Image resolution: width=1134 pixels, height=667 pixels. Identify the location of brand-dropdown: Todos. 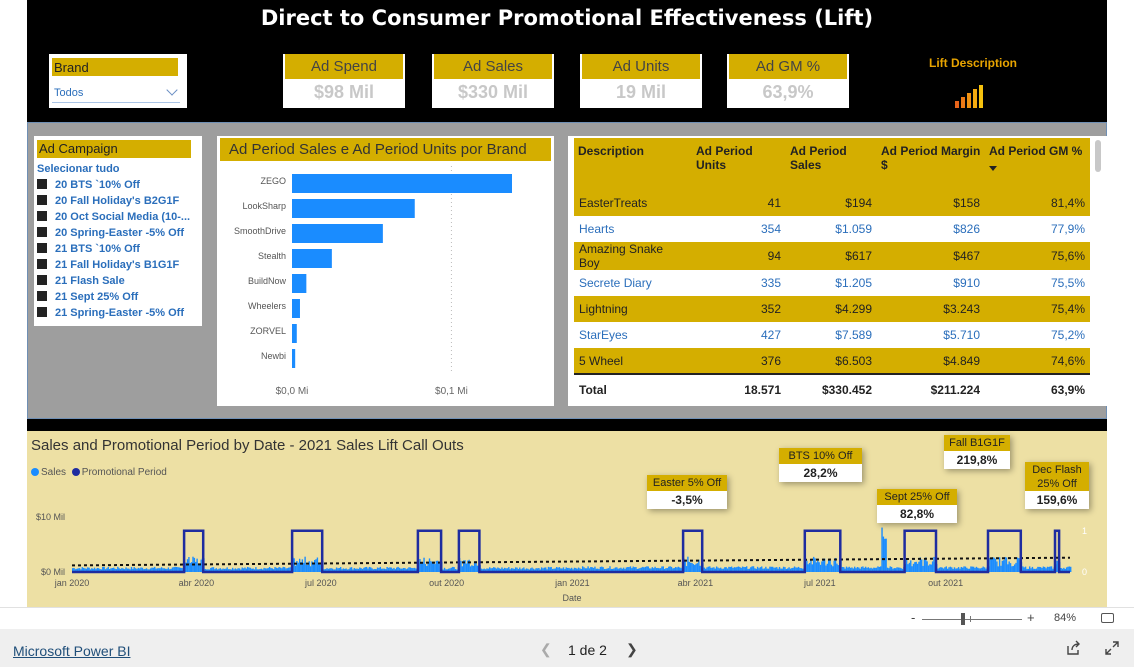
(116, 92).